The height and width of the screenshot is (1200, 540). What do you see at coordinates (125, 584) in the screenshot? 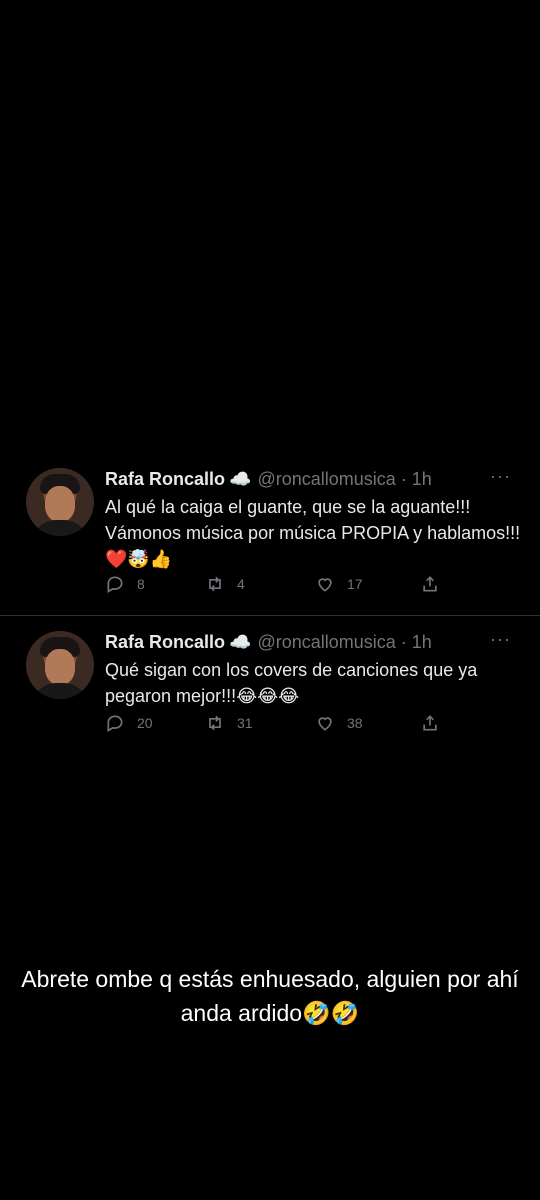
I see `reply-button: 8` at bounding box center [125, 584].